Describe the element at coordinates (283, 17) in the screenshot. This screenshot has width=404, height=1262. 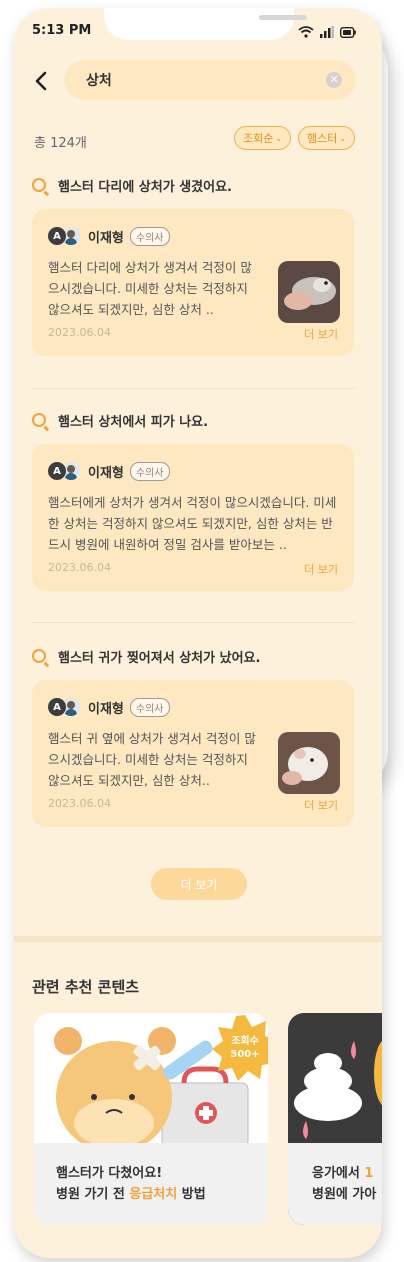
I see `notch-pill` at that location.